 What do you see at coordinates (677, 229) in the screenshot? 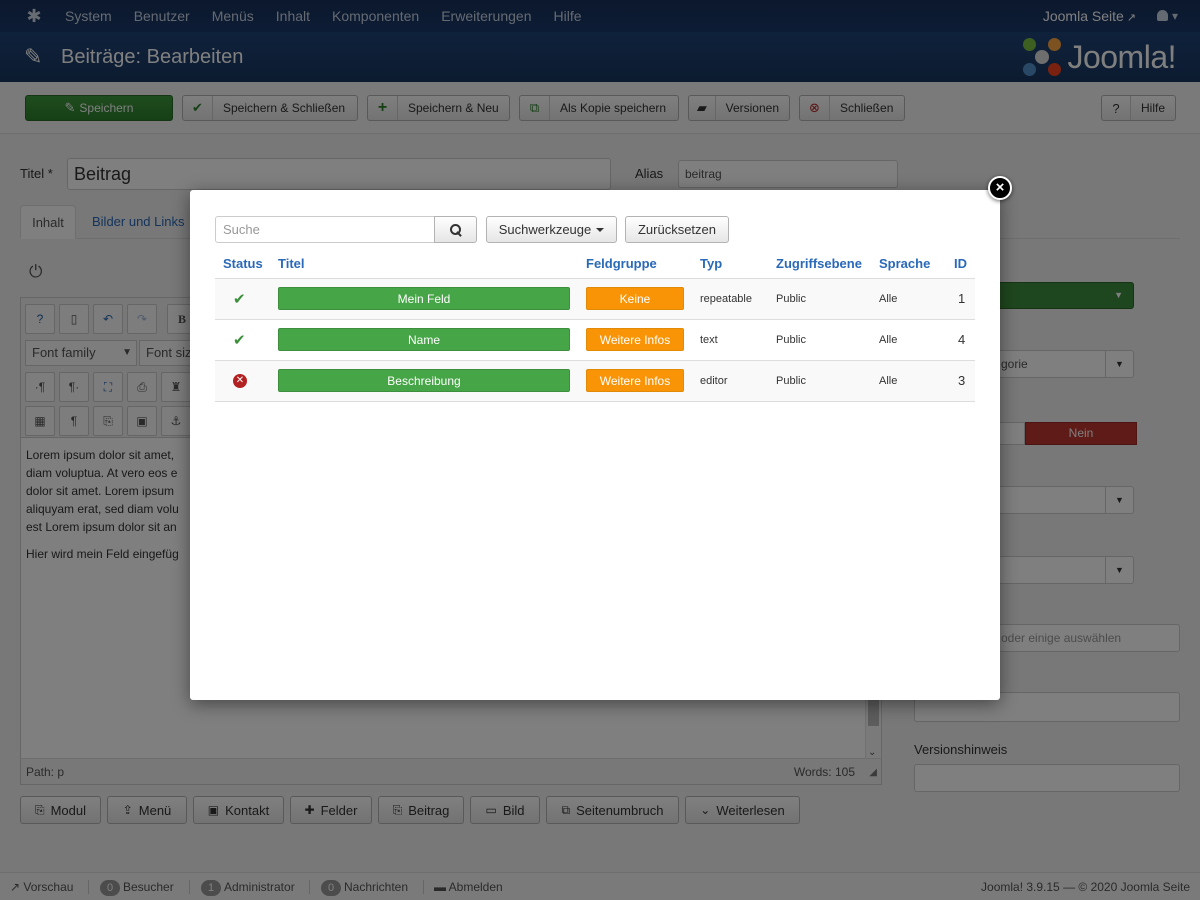
I see `reset-button: Zurücksetzen` at bounding box center [677, 229].